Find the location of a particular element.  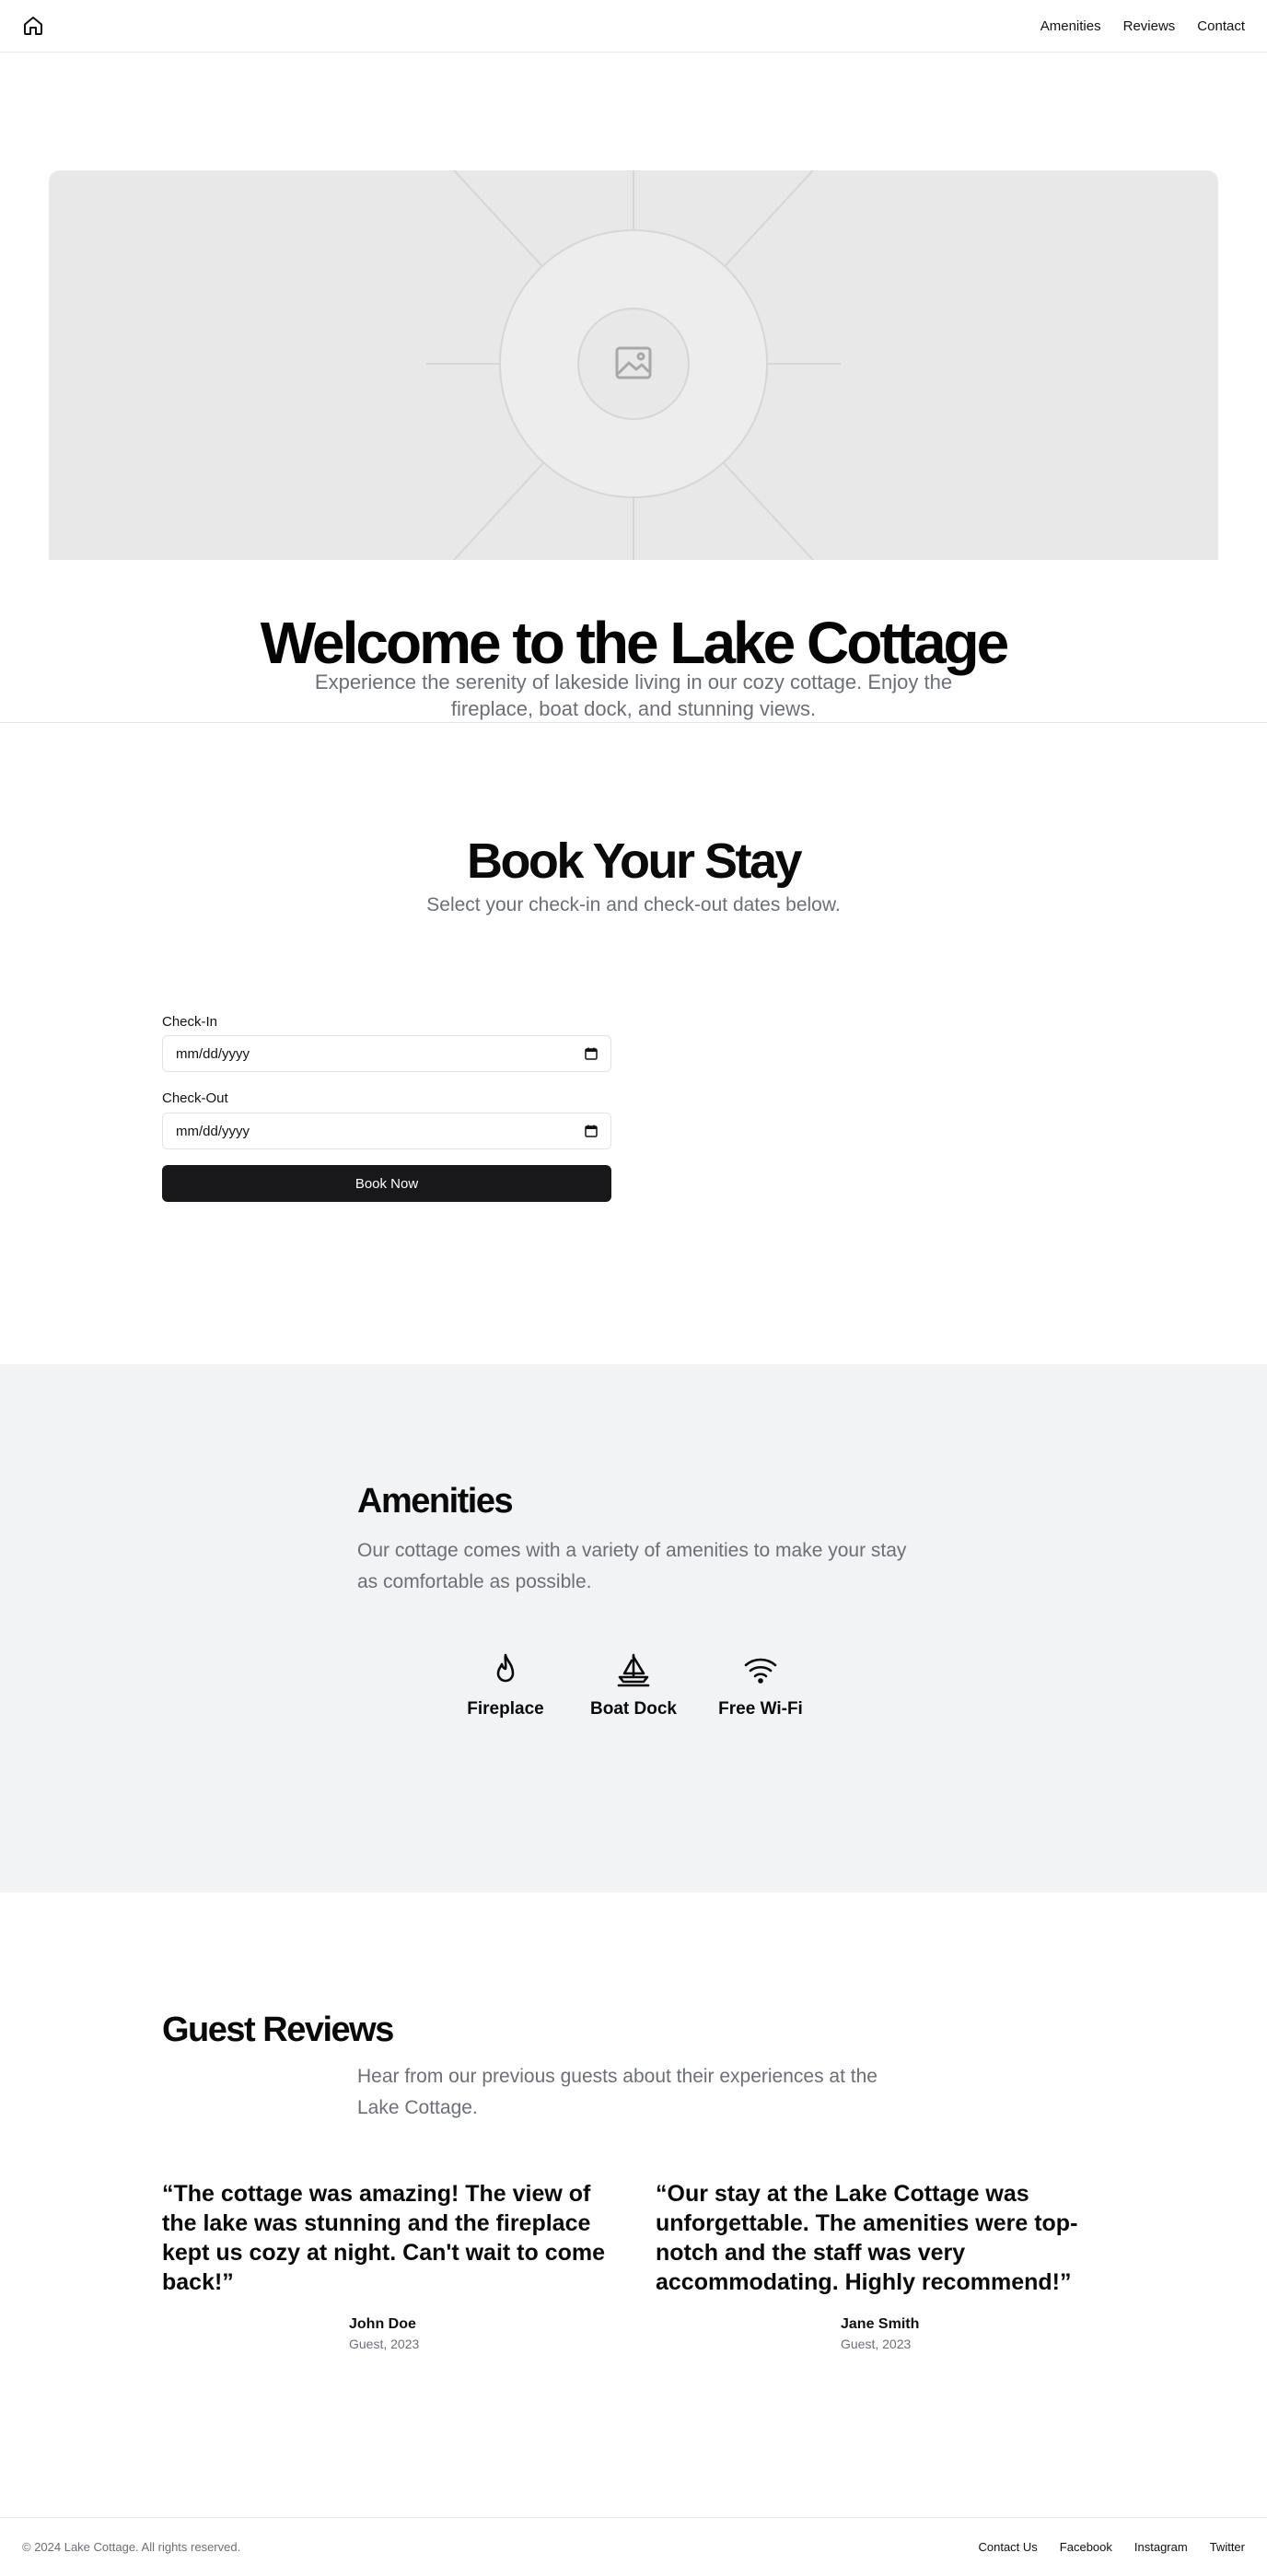

hero-image-placeholder is located at coordinates (633, 365).